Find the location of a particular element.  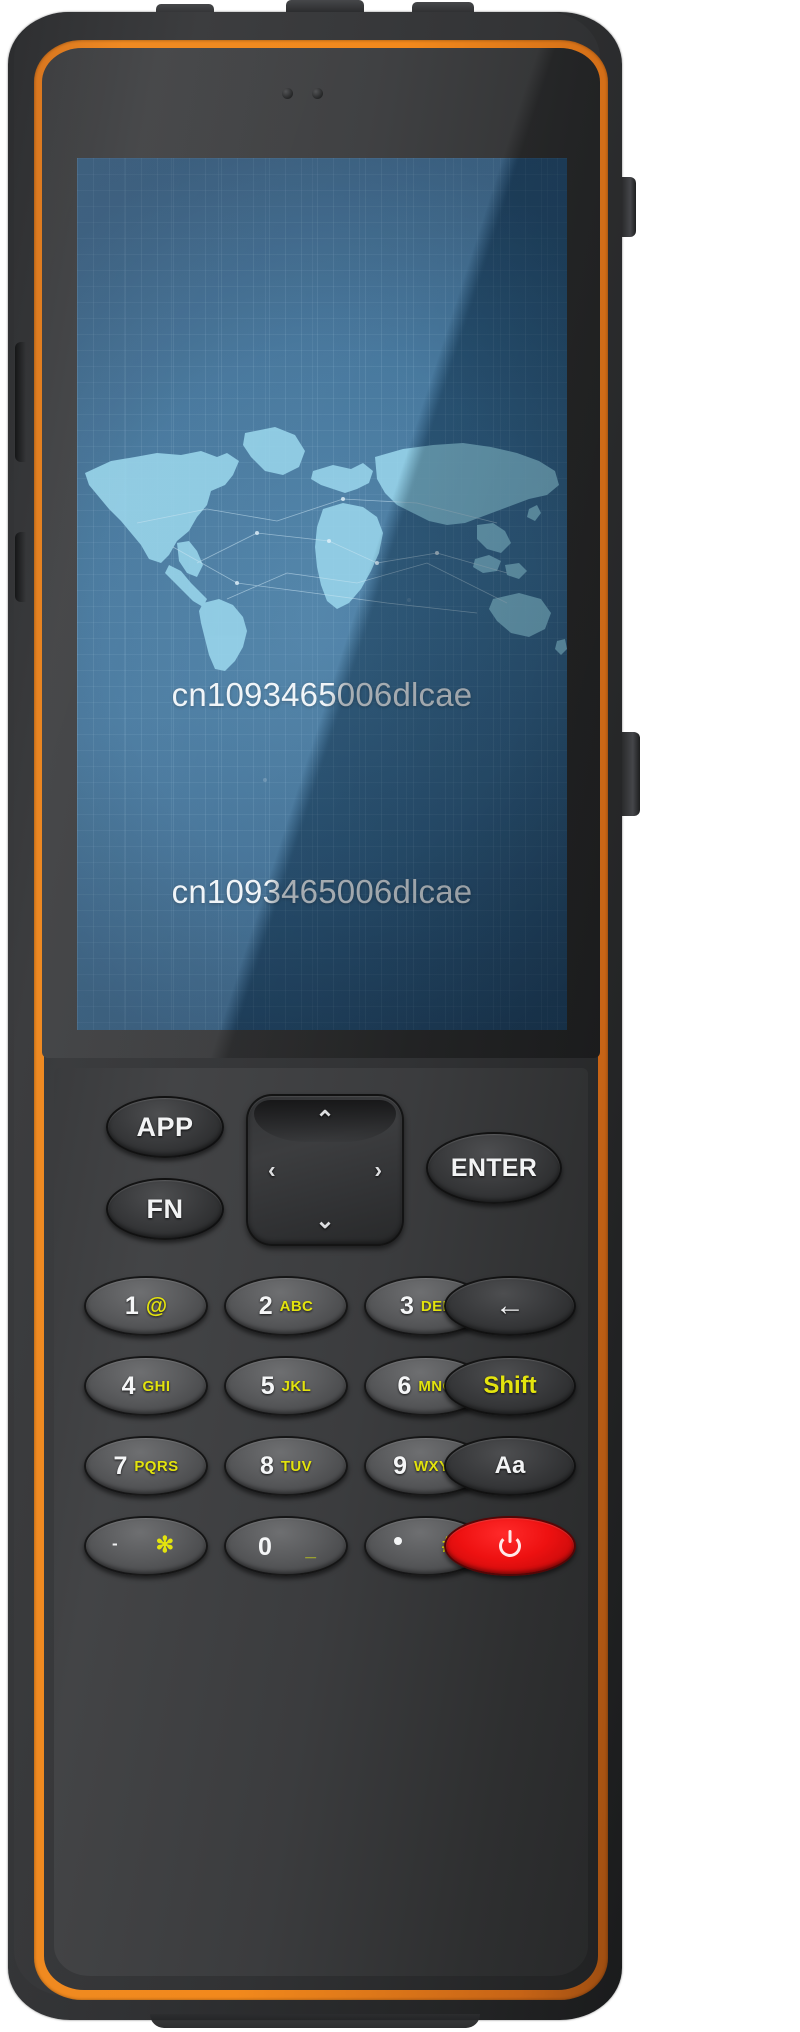

key-star: - ✻ is located at coordinates (146, 1546).